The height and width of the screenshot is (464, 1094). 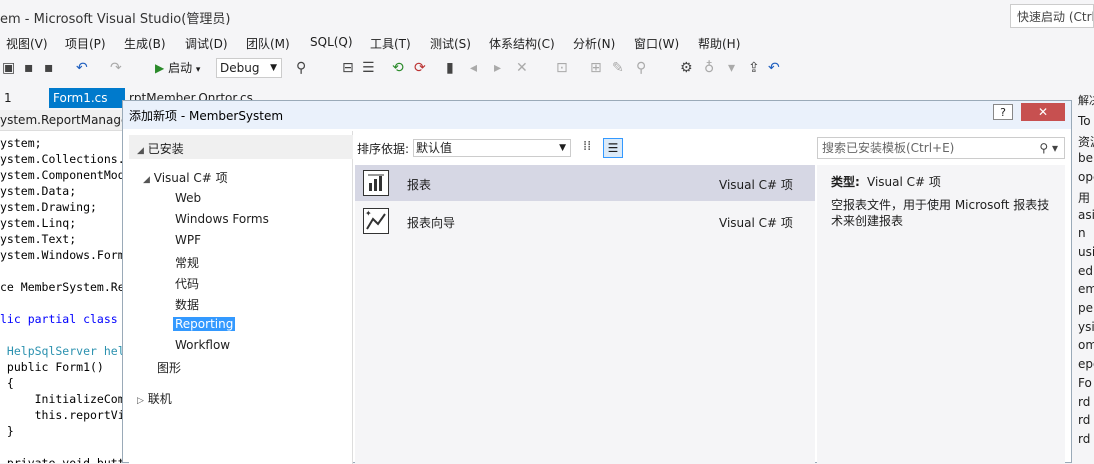 What do you see at coordinates (8, 98) in the screenshot?
I see `tab-1: 1` at bounding box center [8, 98].